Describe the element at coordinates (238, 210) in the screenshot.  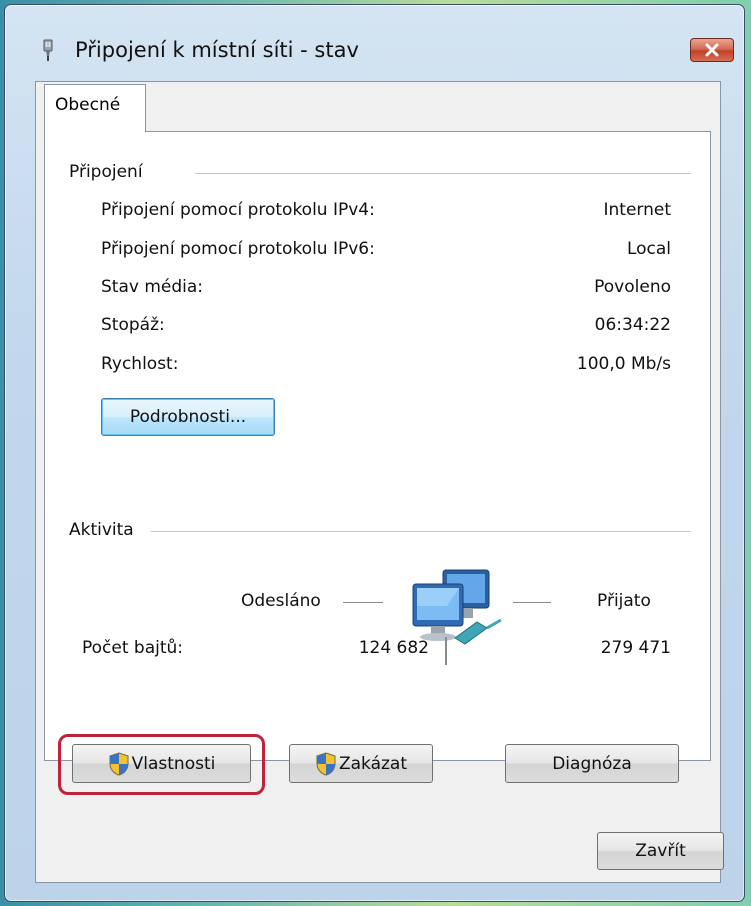
I see `ipv4-label: Připojení pomocí protokolu IPv4:` at that location.